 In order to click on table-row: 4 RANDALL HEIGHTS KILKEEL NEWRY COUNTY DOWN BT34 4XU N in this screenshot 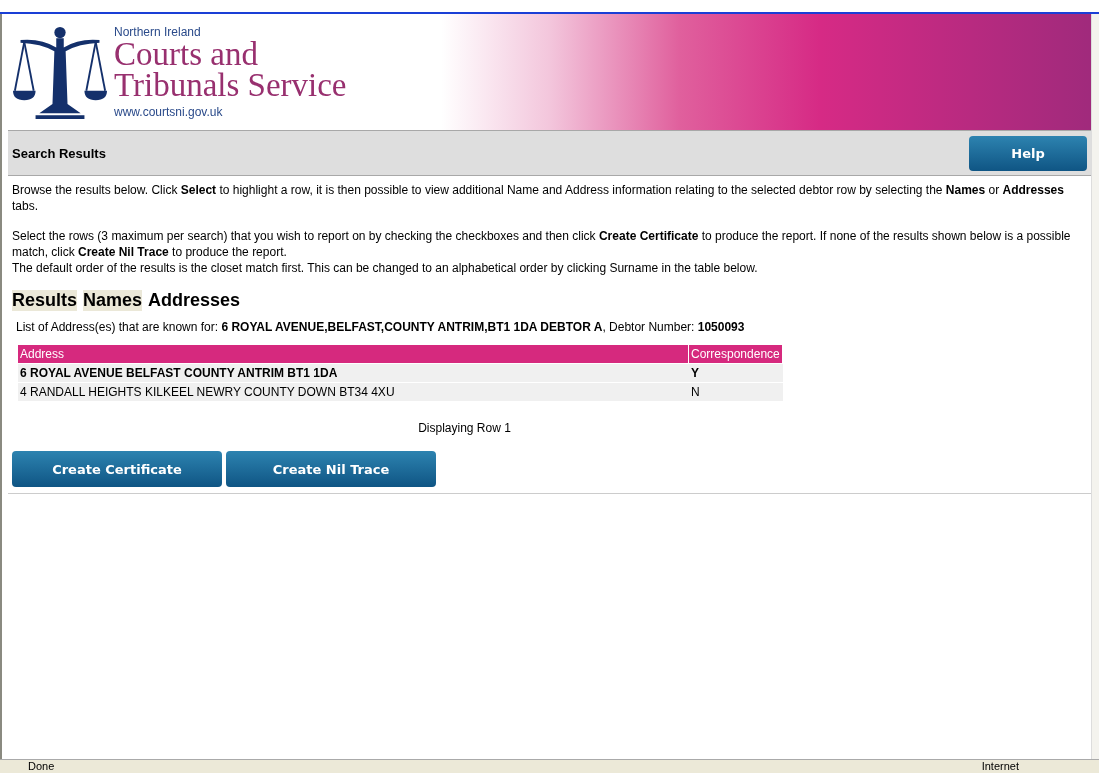, I will do `click(400, 391)`.